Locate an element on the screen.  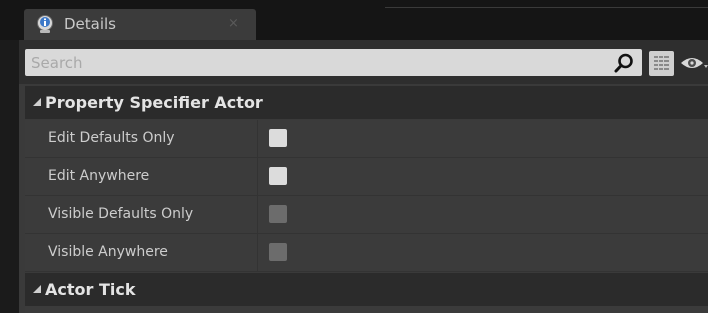
tab-title: Details is located at coordinates (90, 24).